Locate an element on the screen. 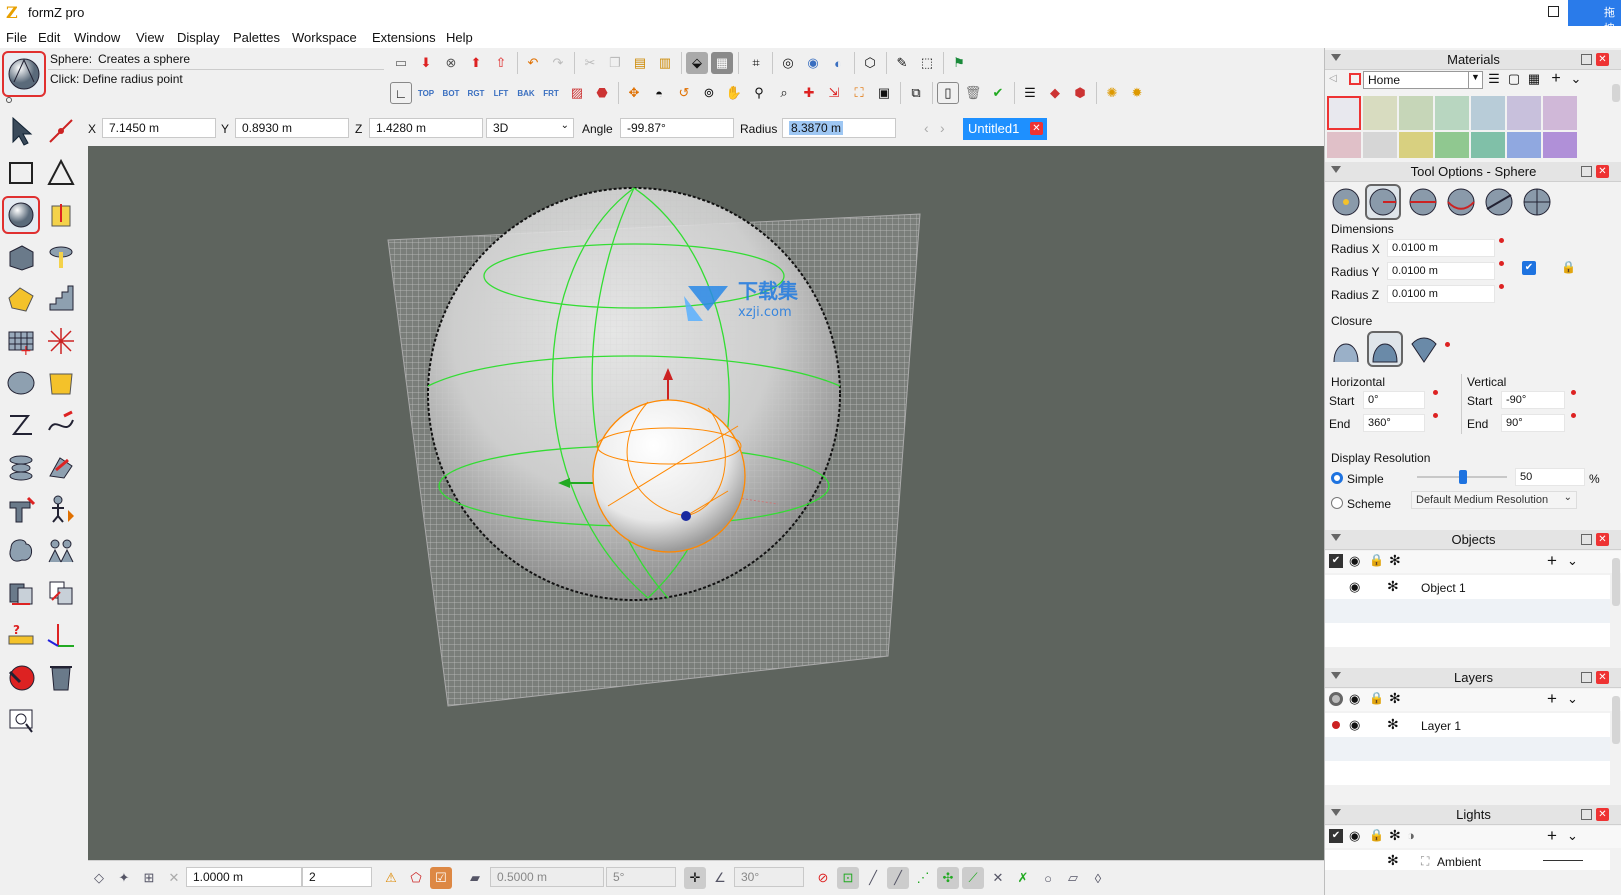  light-row: ✻ ⛶ Ambient is located at coordinates (1467, 860).